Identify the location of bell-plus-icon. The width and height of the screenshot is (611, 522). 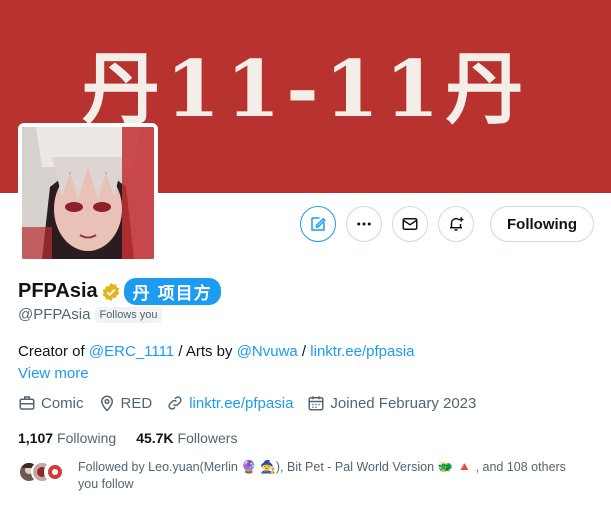
(457, 224).